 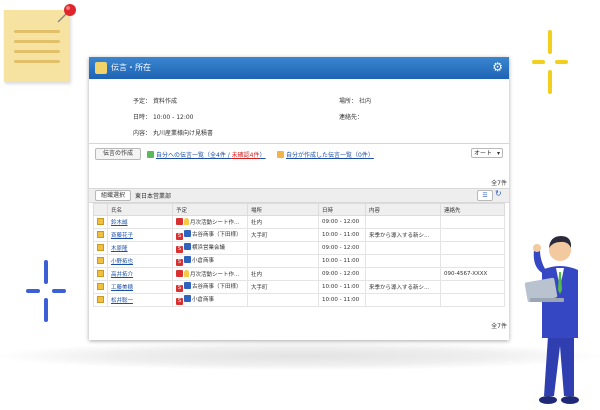 What do you see at coordinates (262, 155) in the screenshot?
I see `my-messages-link-tail: ）` at bounding box center [262, 155].